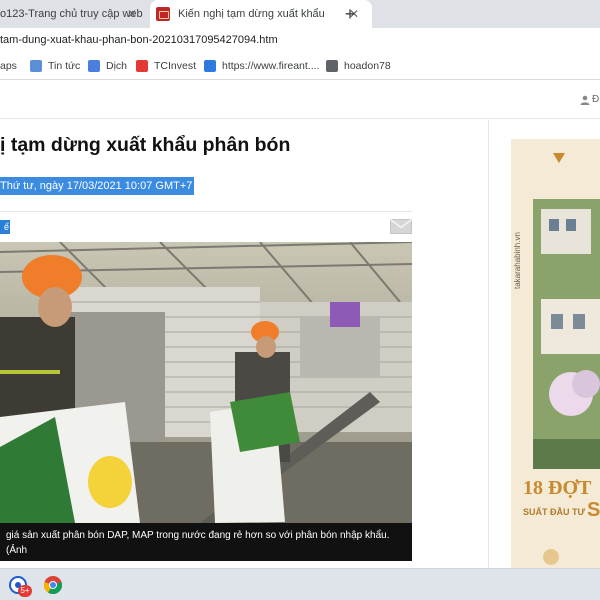 The image size is (600, 600). What do you see at coordinates (557, 488) in the screenshot?
I see `ad-headline: 18 ĐỢT` at bounding box center [557, 488].